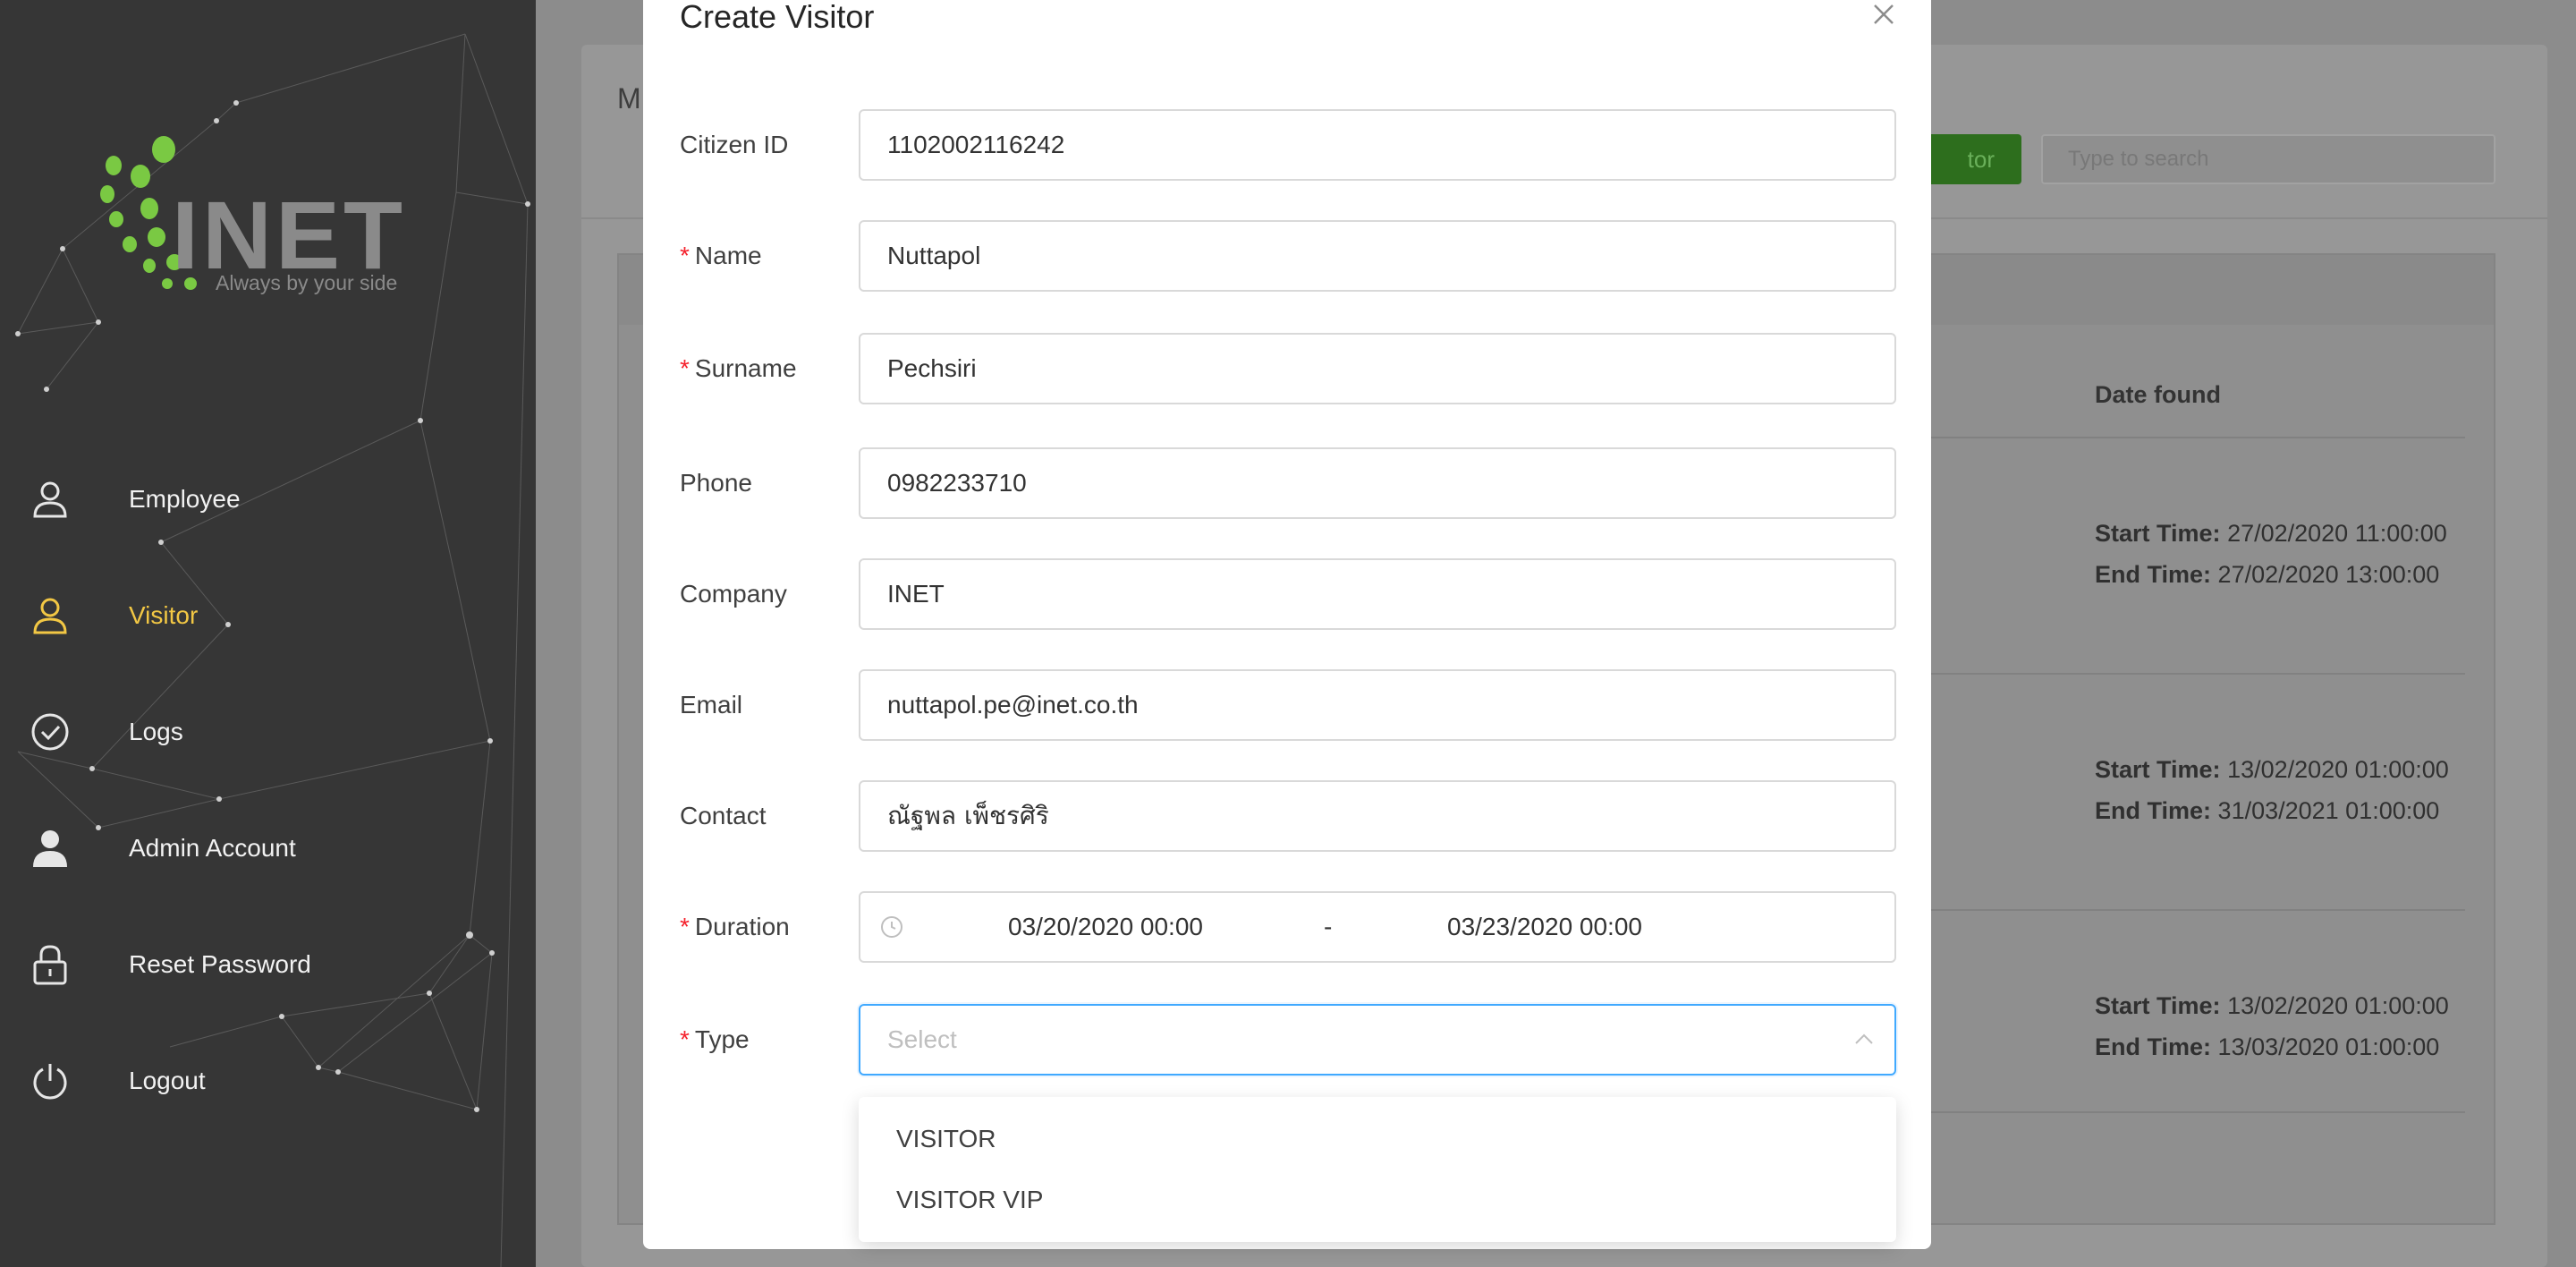 This screenshot has width=2576, height=1267. Describe the element at coordinates (1377, 594) in the screenshot. I see `company-input: INET` at that location.